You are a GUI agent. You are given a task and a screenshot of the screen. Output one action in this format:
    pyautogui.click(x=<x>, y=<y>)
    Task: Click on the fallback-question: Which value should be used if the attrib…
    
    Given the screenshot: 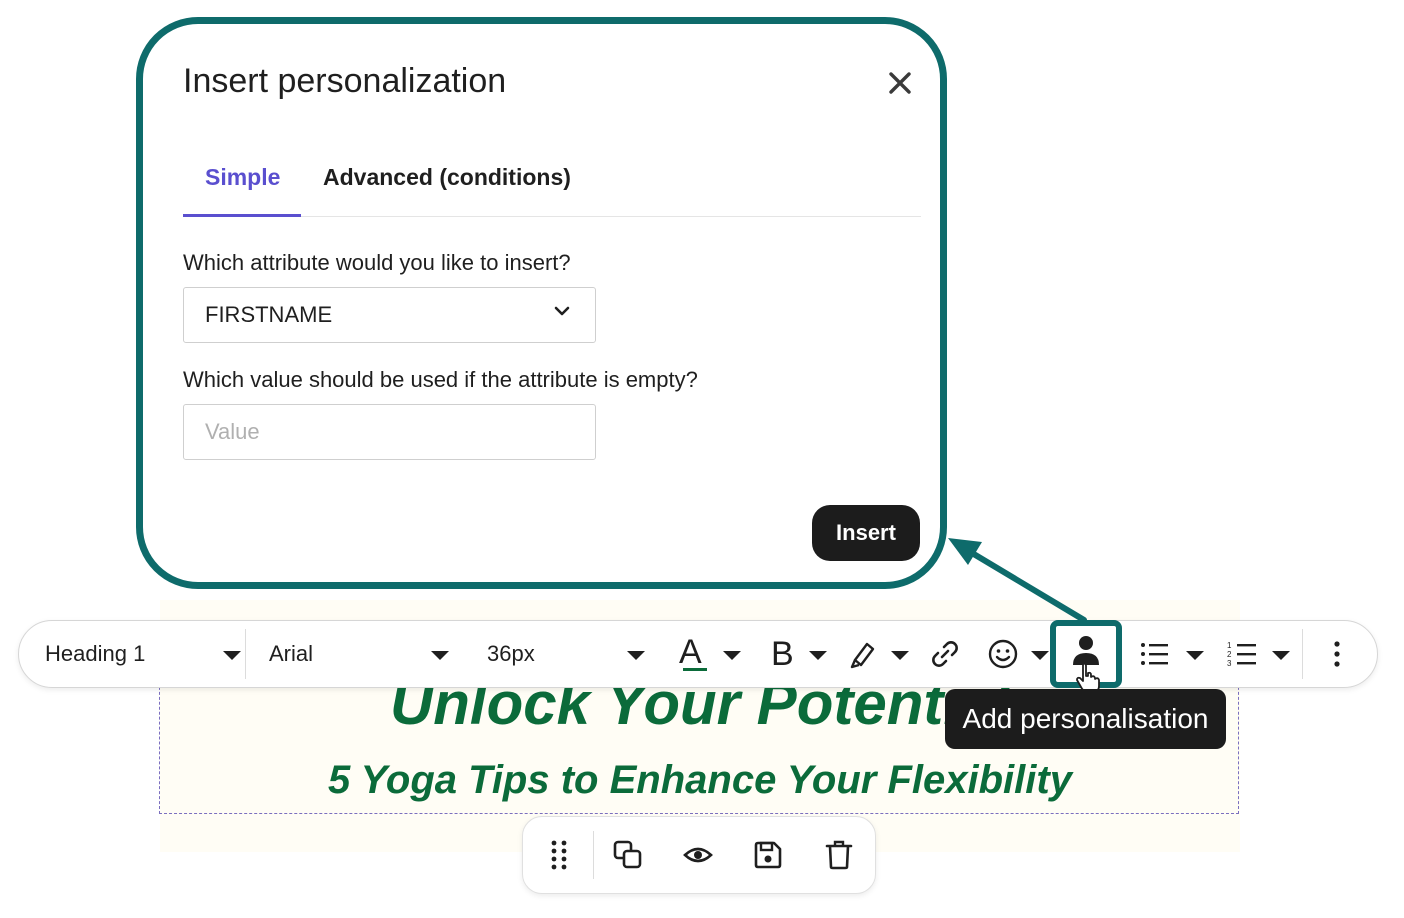 What is the action you would take?
    pyautogui.click(x=440, y=379)
    